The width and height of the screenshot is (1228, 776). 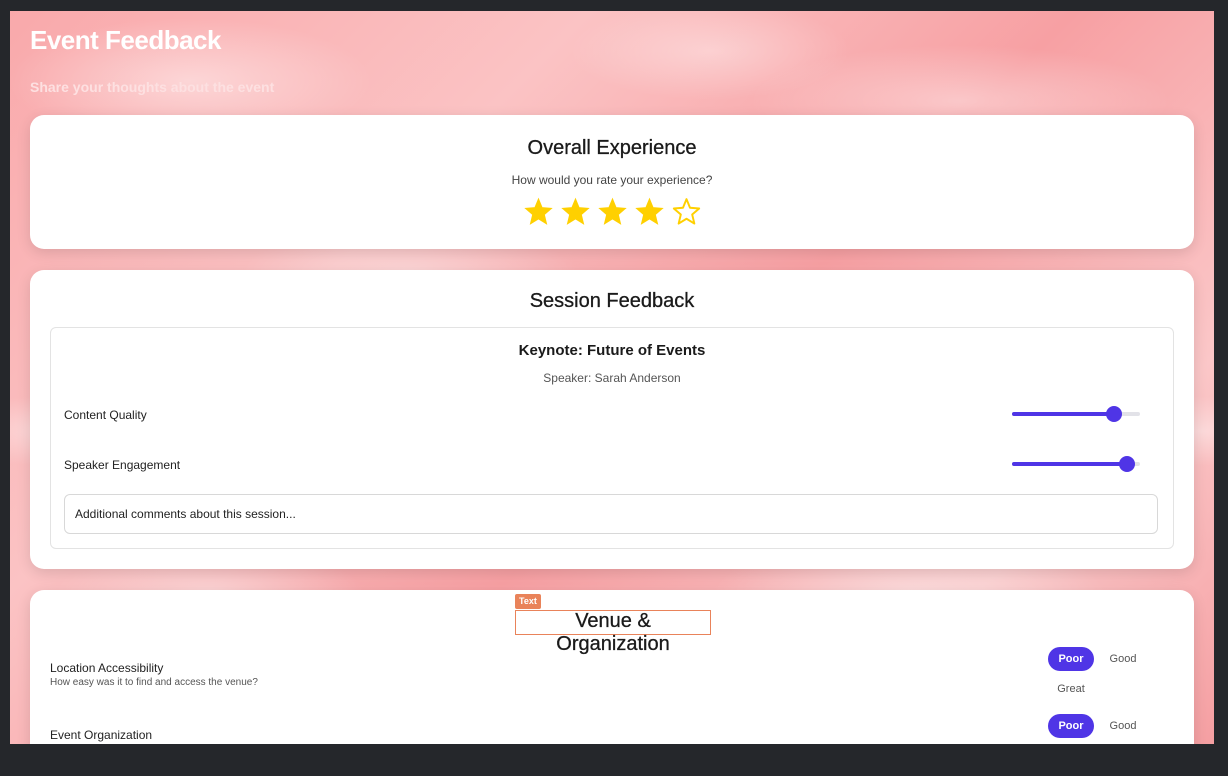 I want to click on content-quality-slider, so click(x=1076, y=414).